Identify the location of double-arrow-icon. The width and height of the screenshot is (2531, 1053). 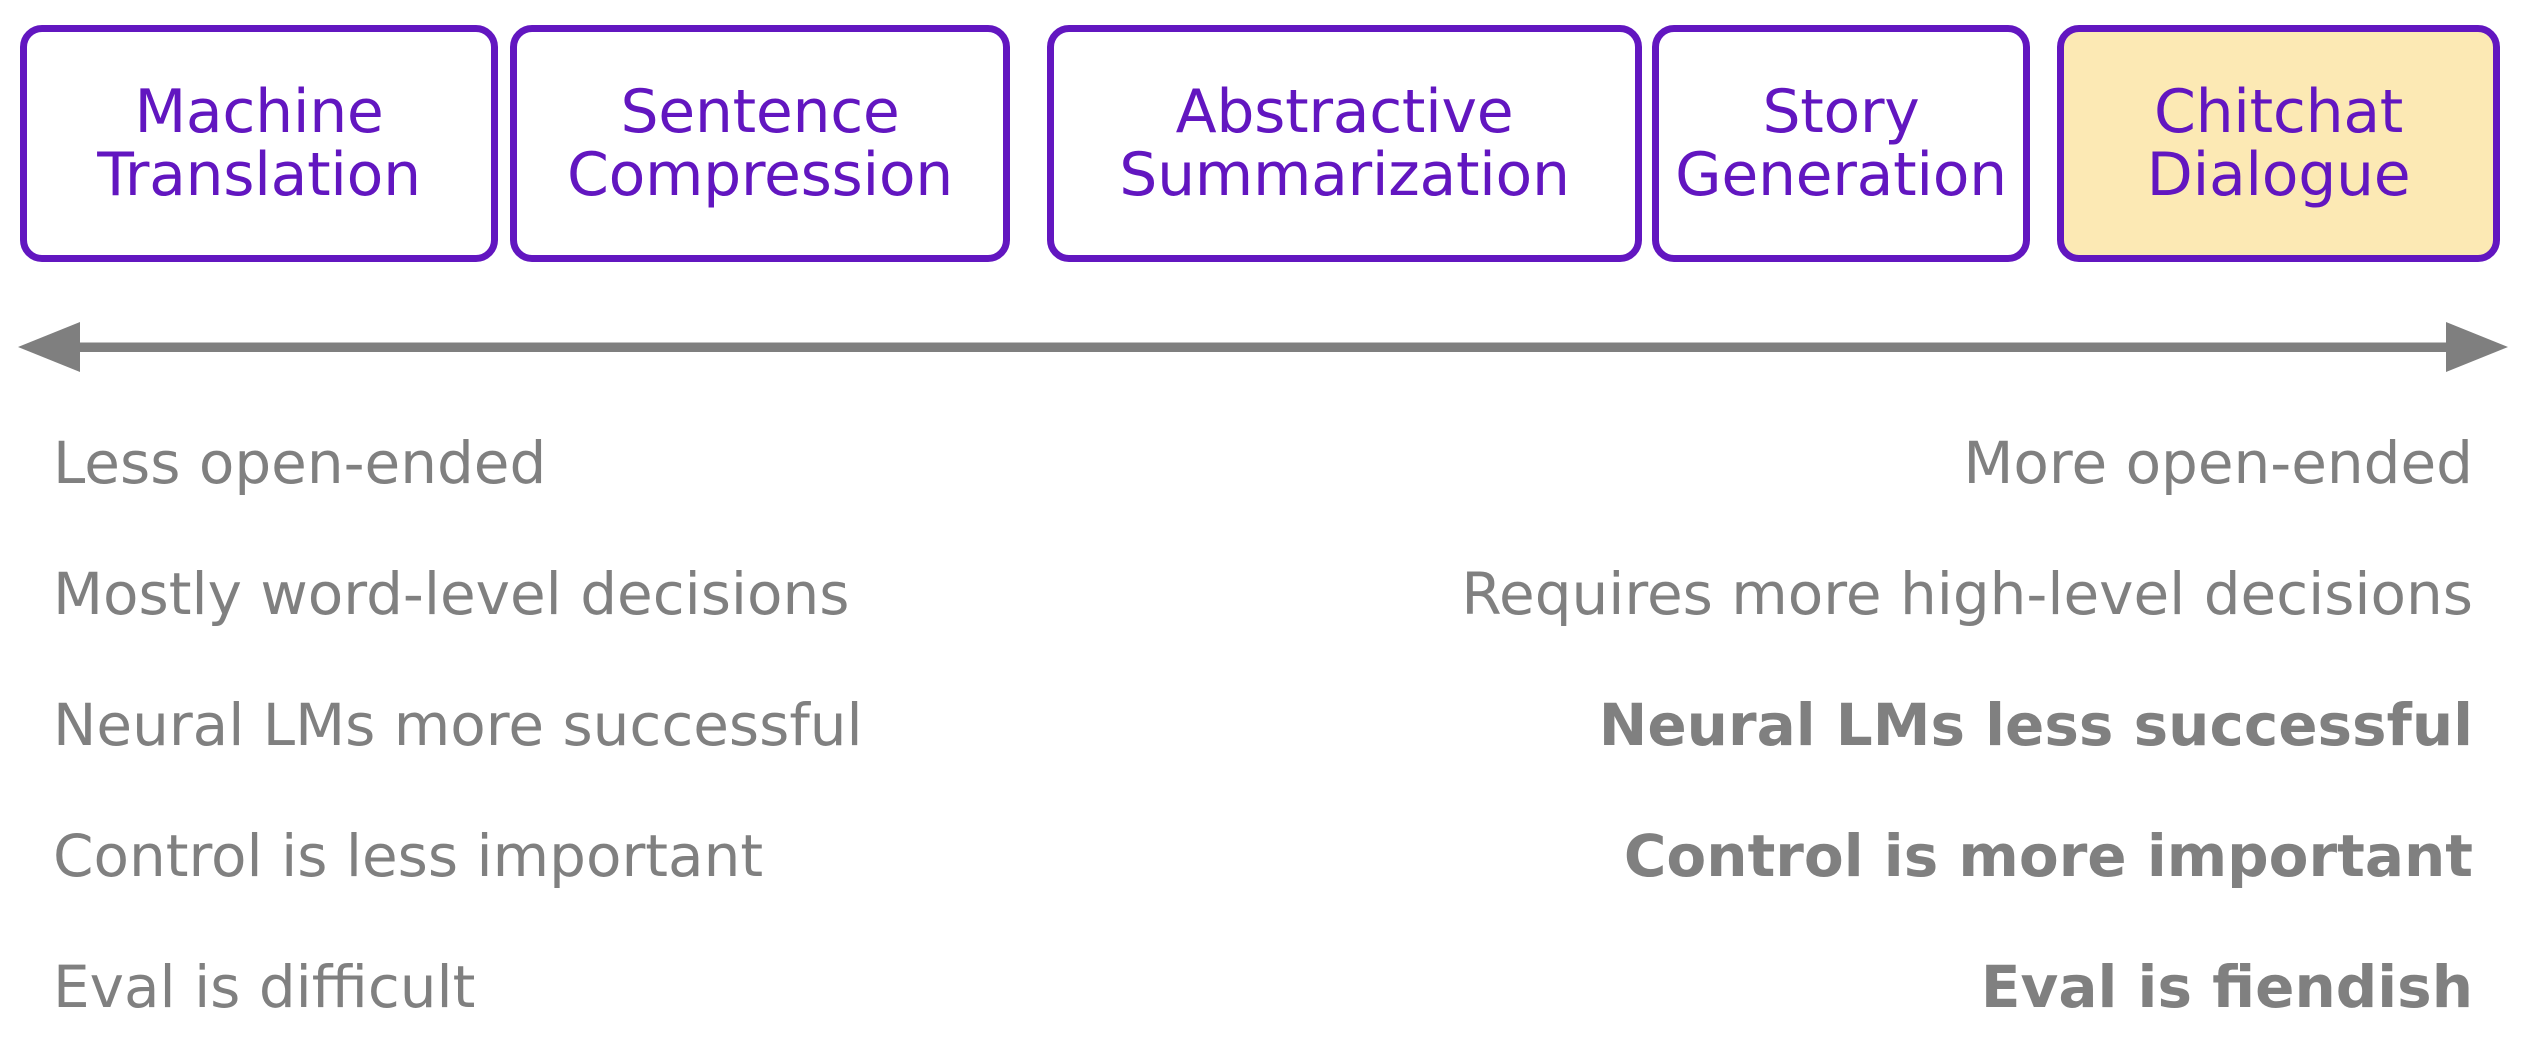
(1263, 347).